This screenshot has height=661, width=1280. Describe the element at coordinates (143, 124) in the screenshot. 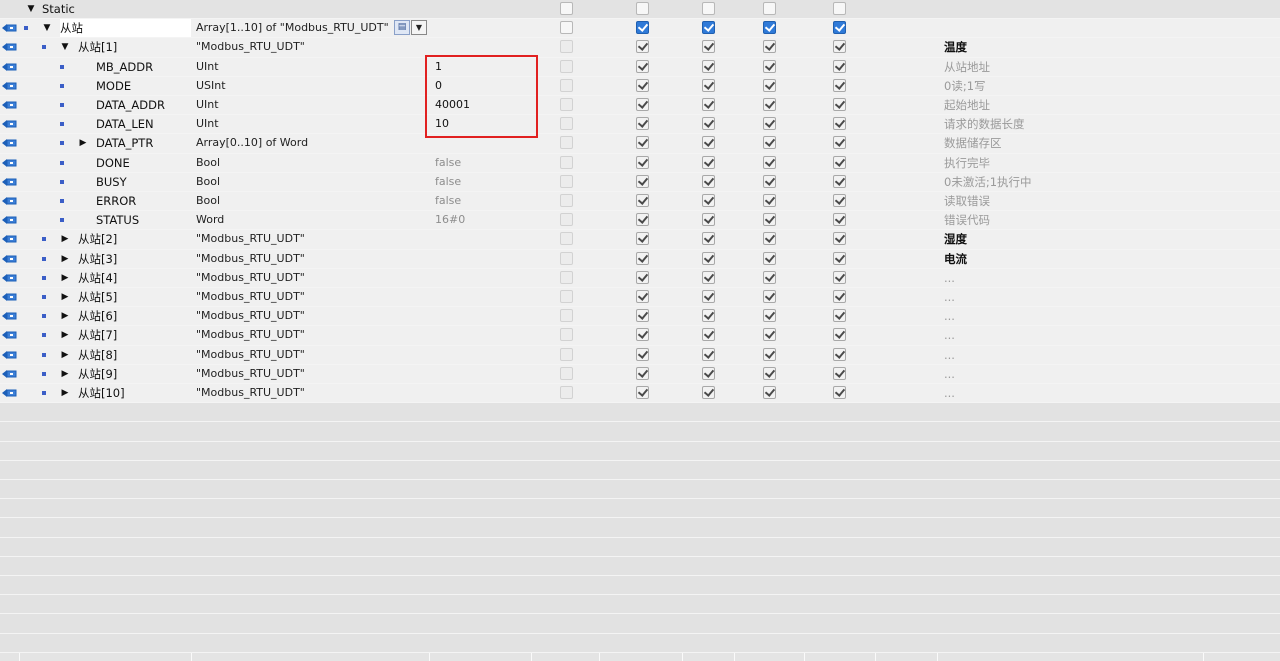

I see `variable-name: DATA_LEN` at that location.